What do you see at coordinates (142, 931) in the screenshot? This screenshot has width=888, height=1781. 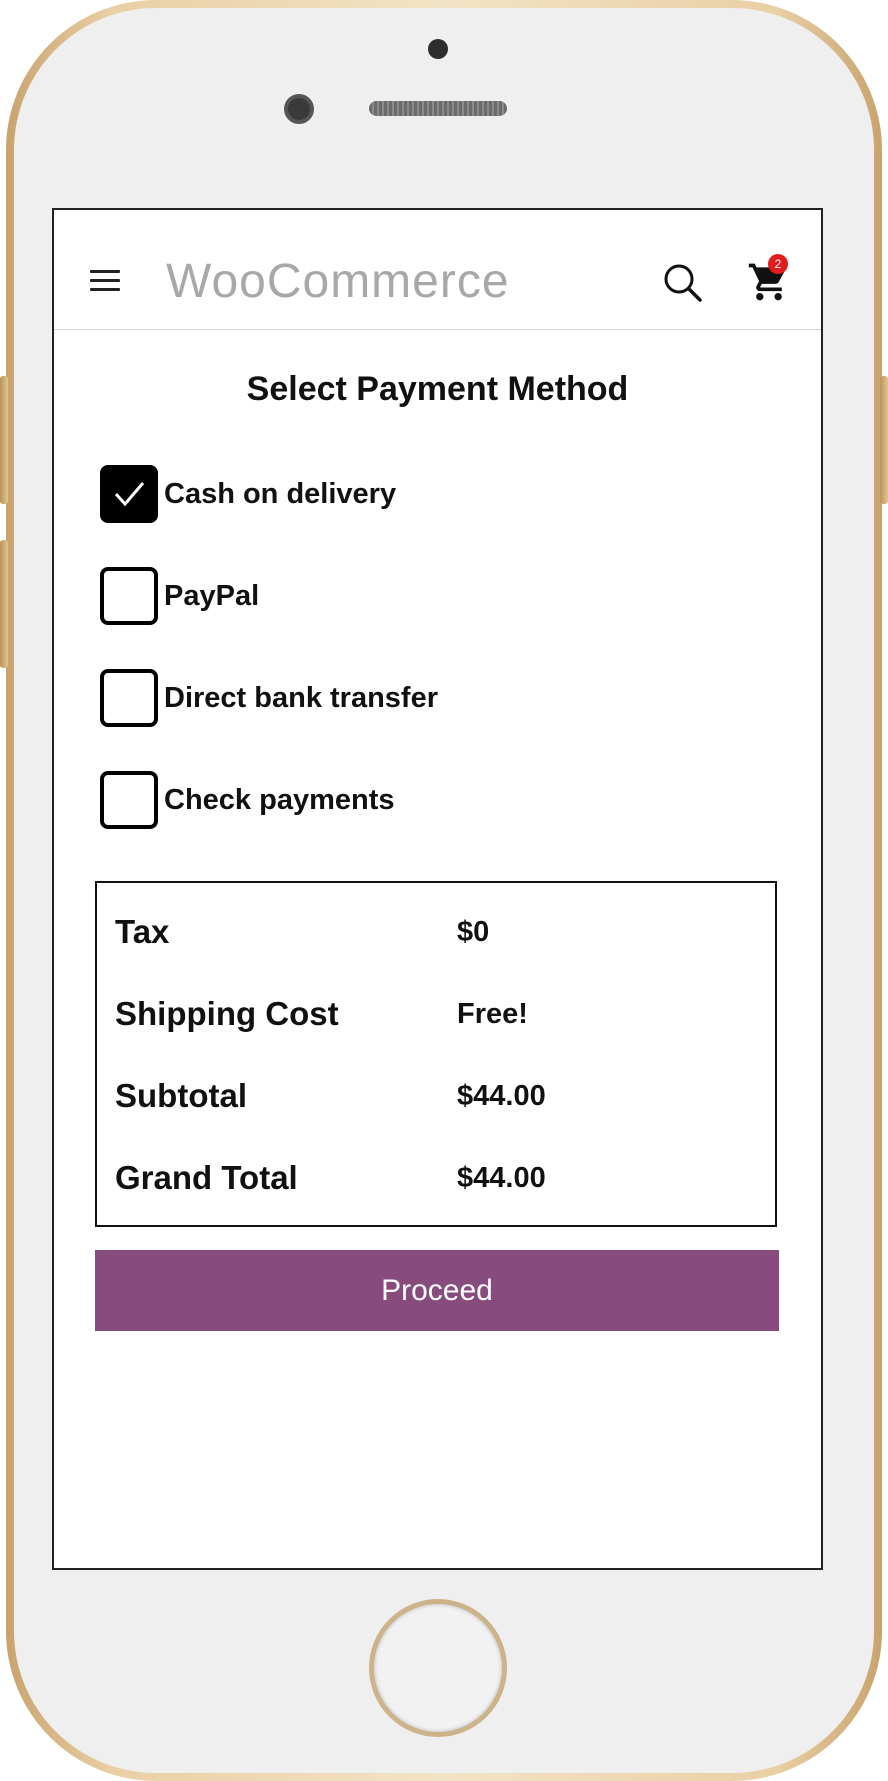 I see `summary-label: Tax` at bounding box center [142, 931].